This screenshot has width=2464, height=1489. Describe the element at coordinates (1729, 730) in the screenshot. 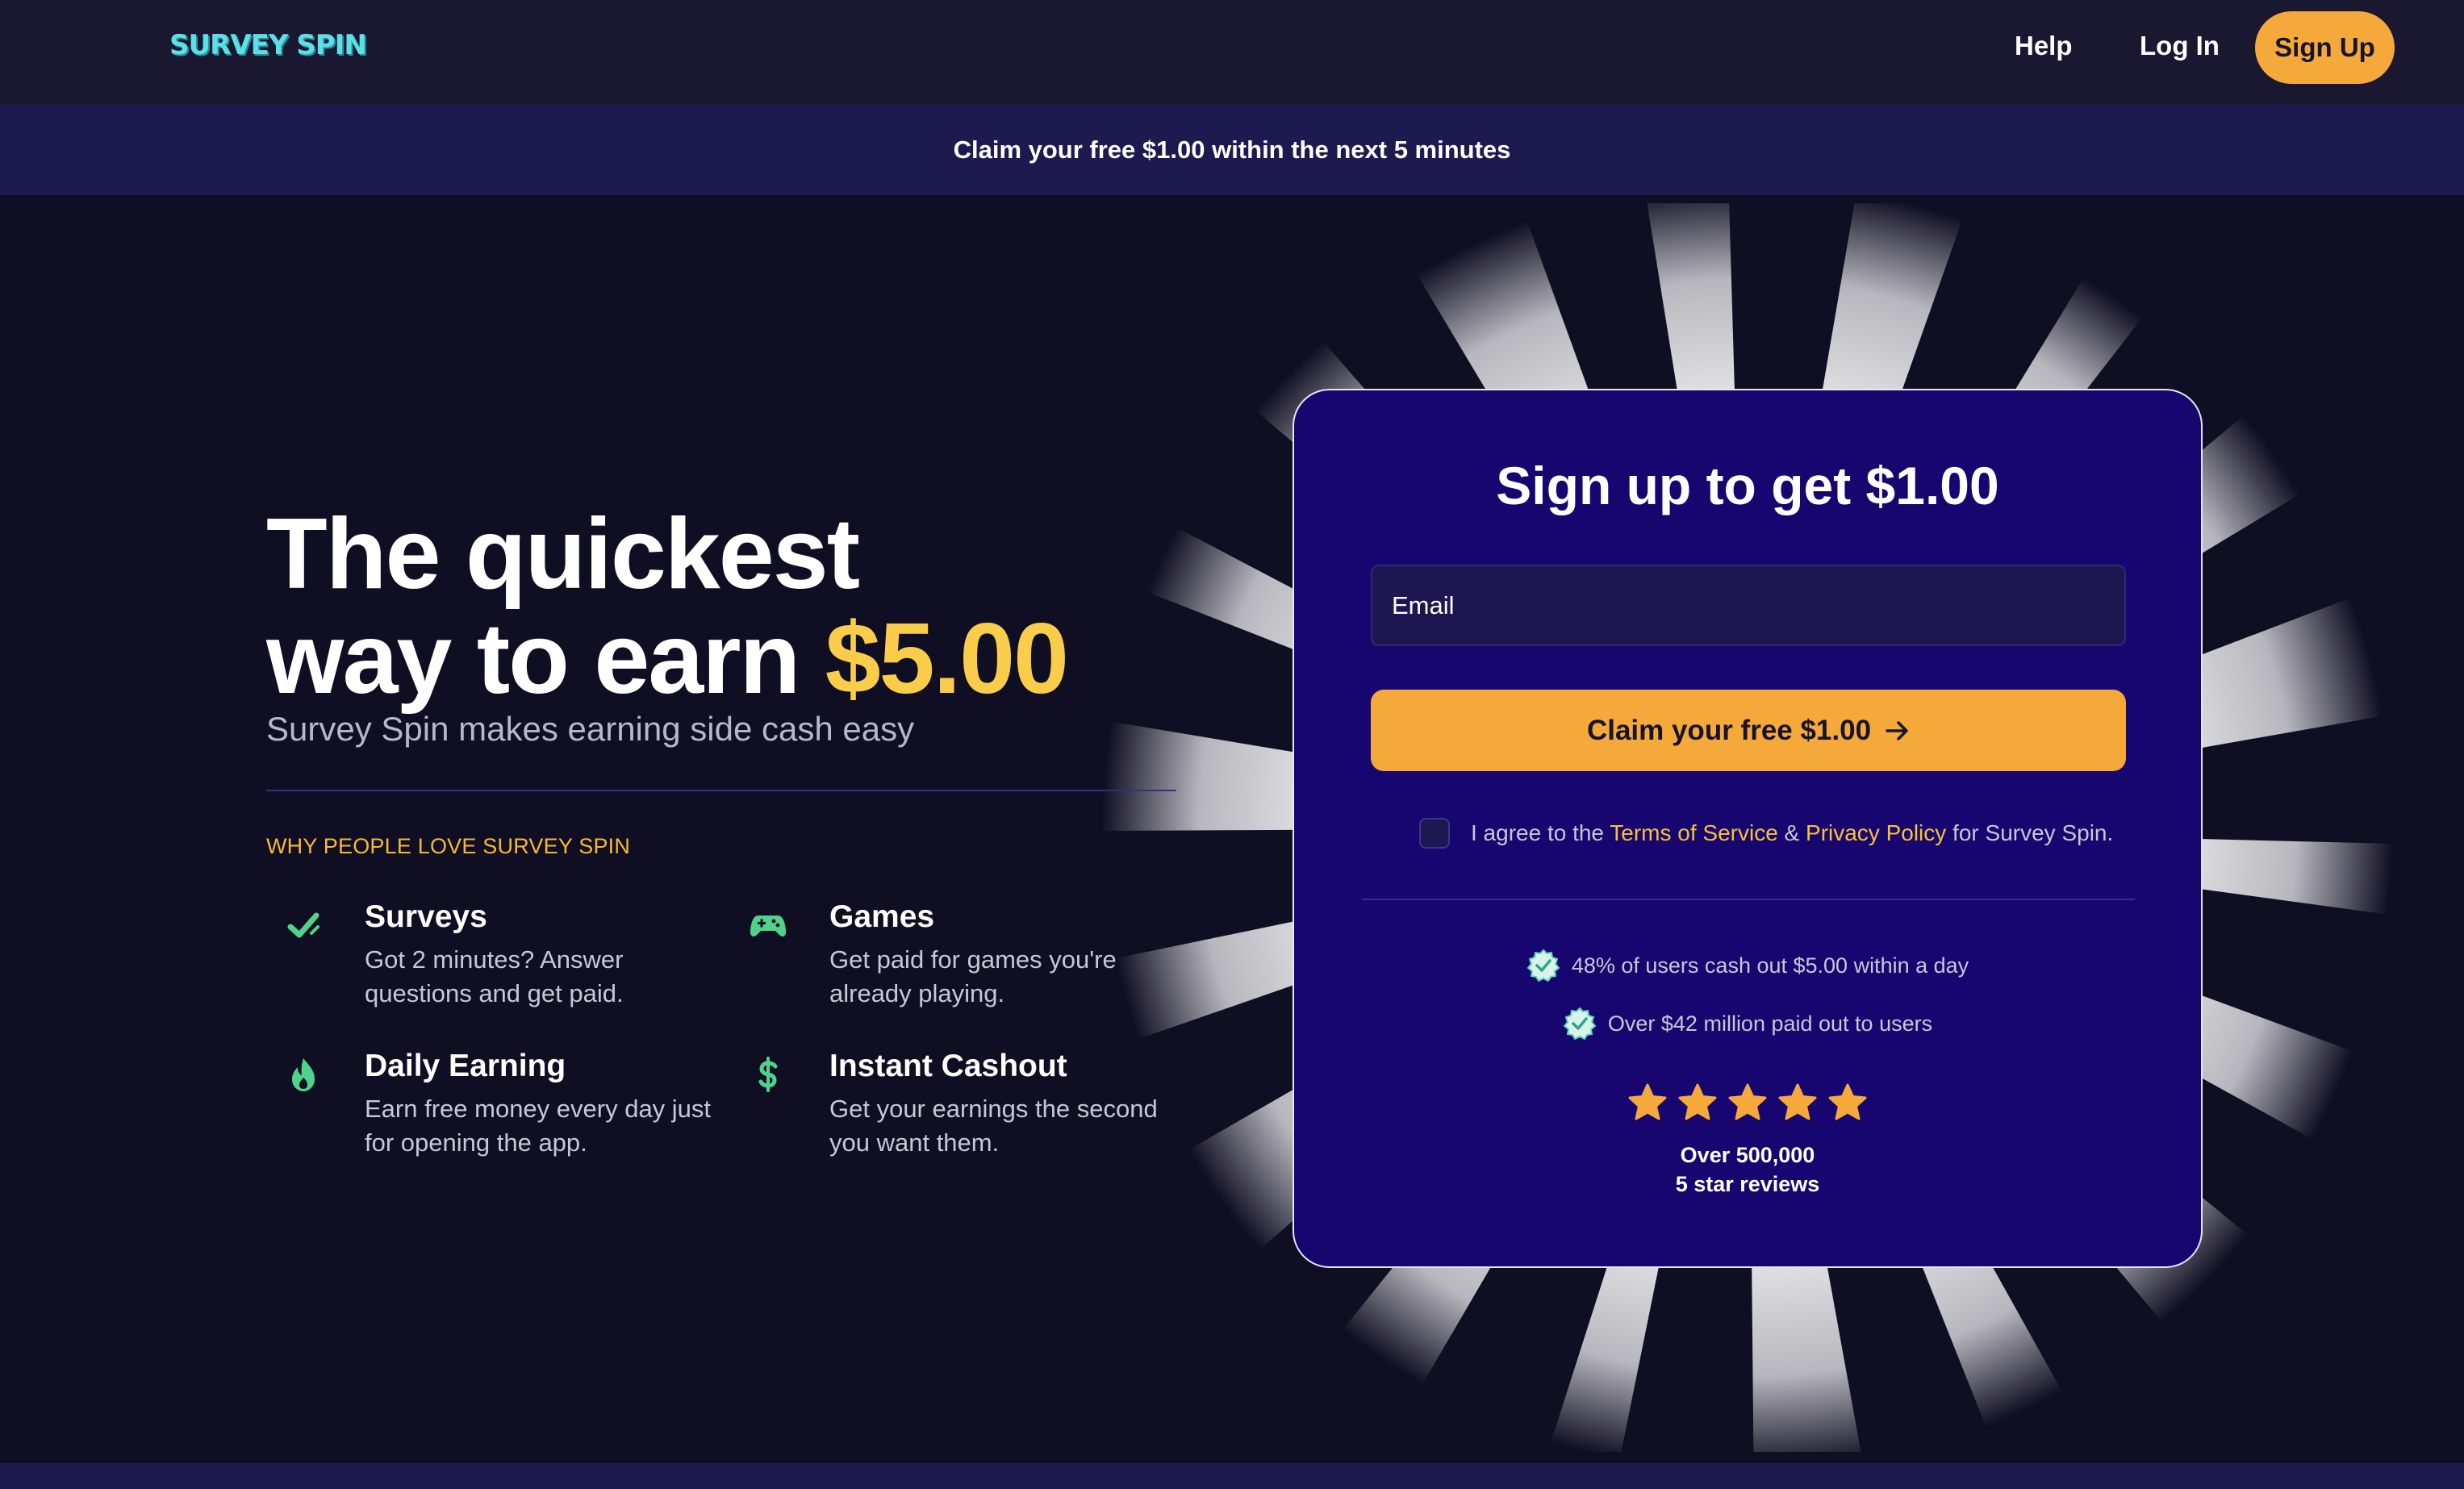

I see `claim-button-label: Claim your free $1.00` at that location.